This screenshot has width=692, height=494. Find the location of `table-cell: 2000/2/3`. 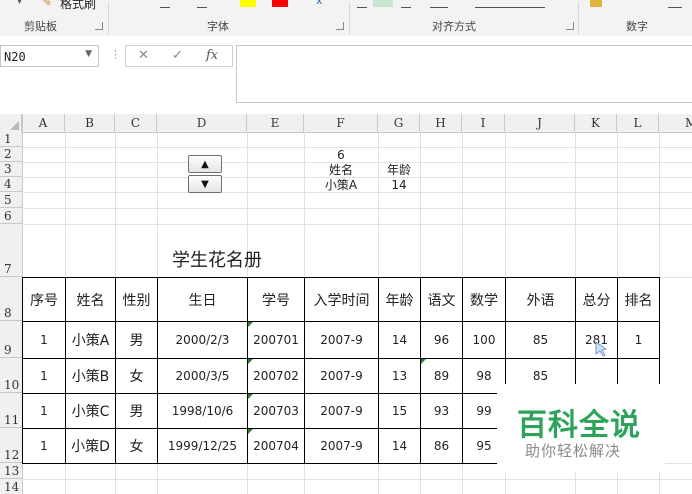

table-cell: 2000/2/3 is located at coordinates (202, 340).